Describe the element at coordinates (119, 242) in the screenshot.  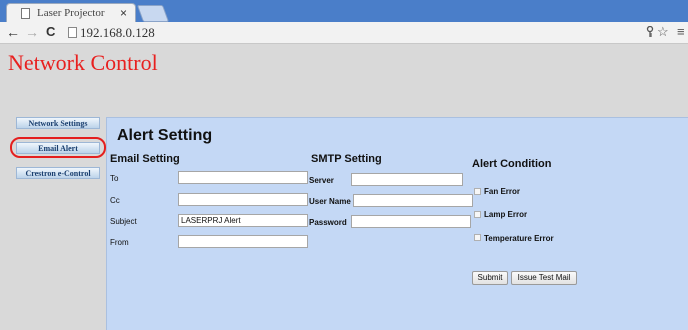
I see `from-label: From` at that location.